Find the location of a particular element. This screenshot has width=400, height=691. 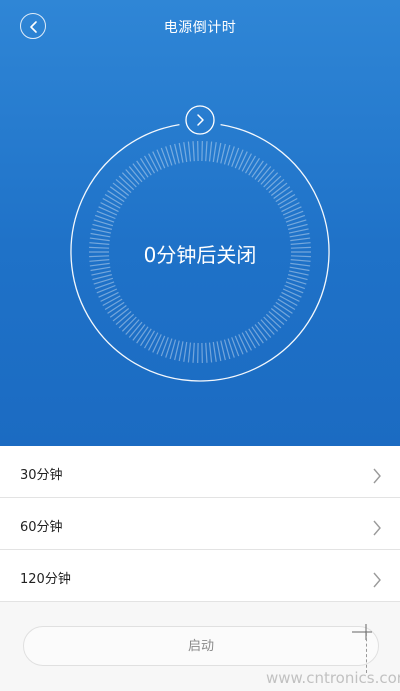

start-button: 启动 is located at coordinates (201, 646).